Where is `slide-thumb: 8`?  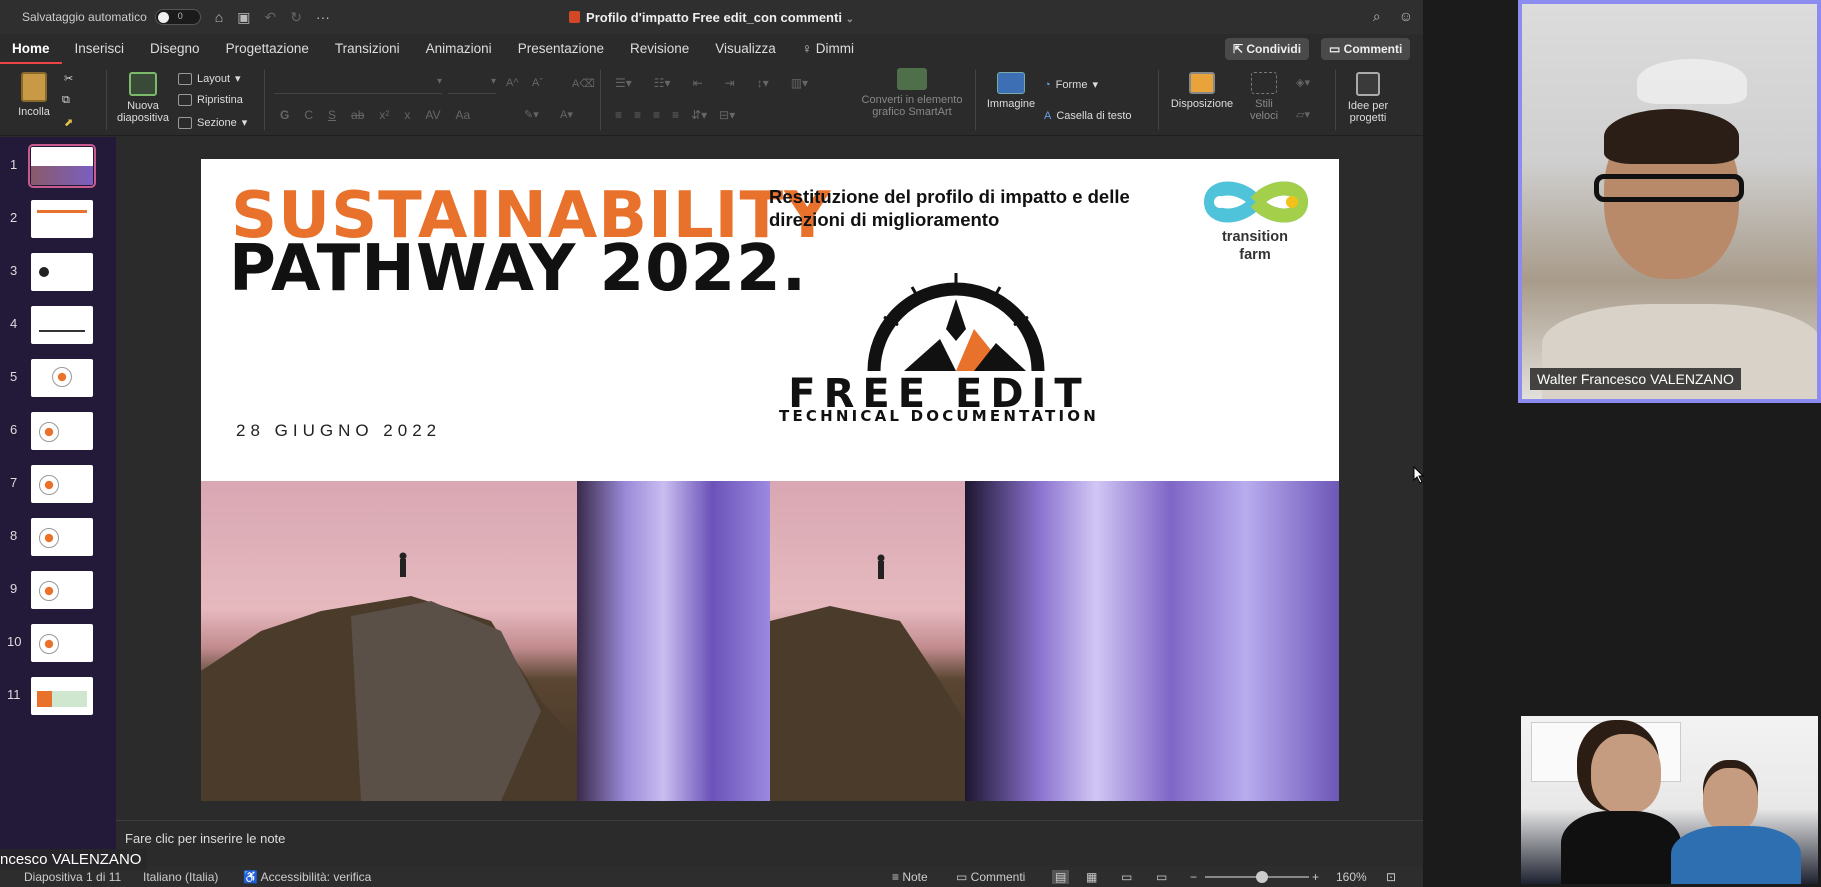
slide-thumb: 8 is located at coordinates (58, 541).